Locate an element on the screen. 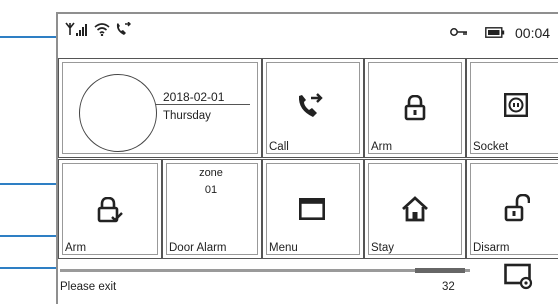 This screenshot has height=304, width=558. signal-bars-icon is located at coordinates (81, 30).